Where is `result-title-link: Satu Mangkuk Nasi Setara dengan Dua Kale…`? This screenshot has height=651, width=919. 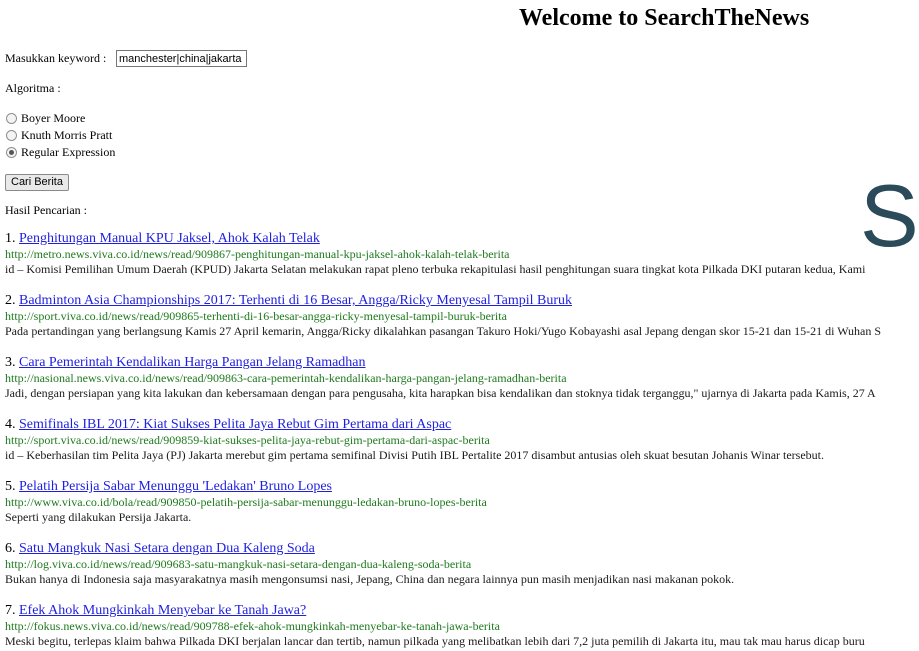
result-title-link: Satu Mangkuk Nasi Setara dengan Dua Kale… is located at coordinates (167, 548).